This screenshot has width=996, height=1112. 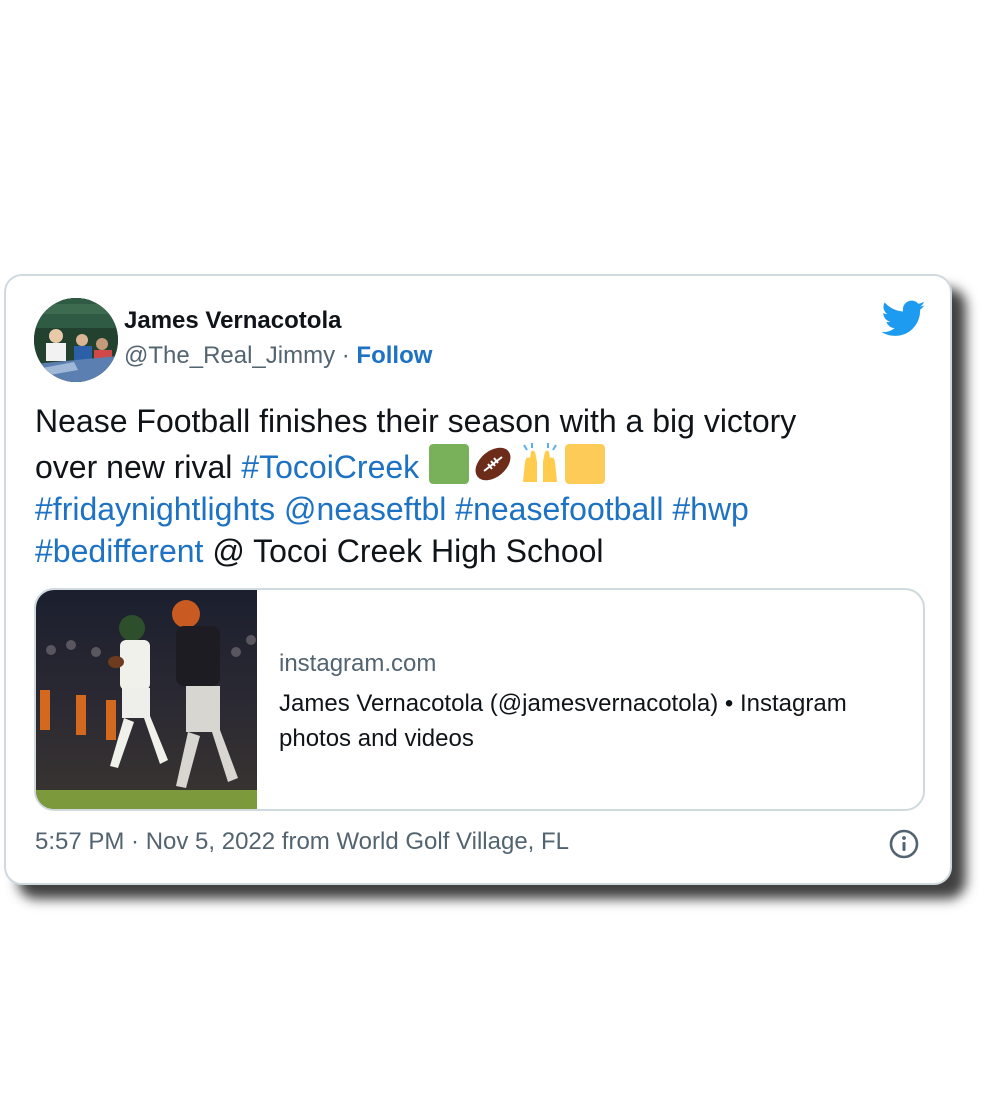 I want to click on author-handle: @The_Real_Jimmy, so click(x=229, y=355).